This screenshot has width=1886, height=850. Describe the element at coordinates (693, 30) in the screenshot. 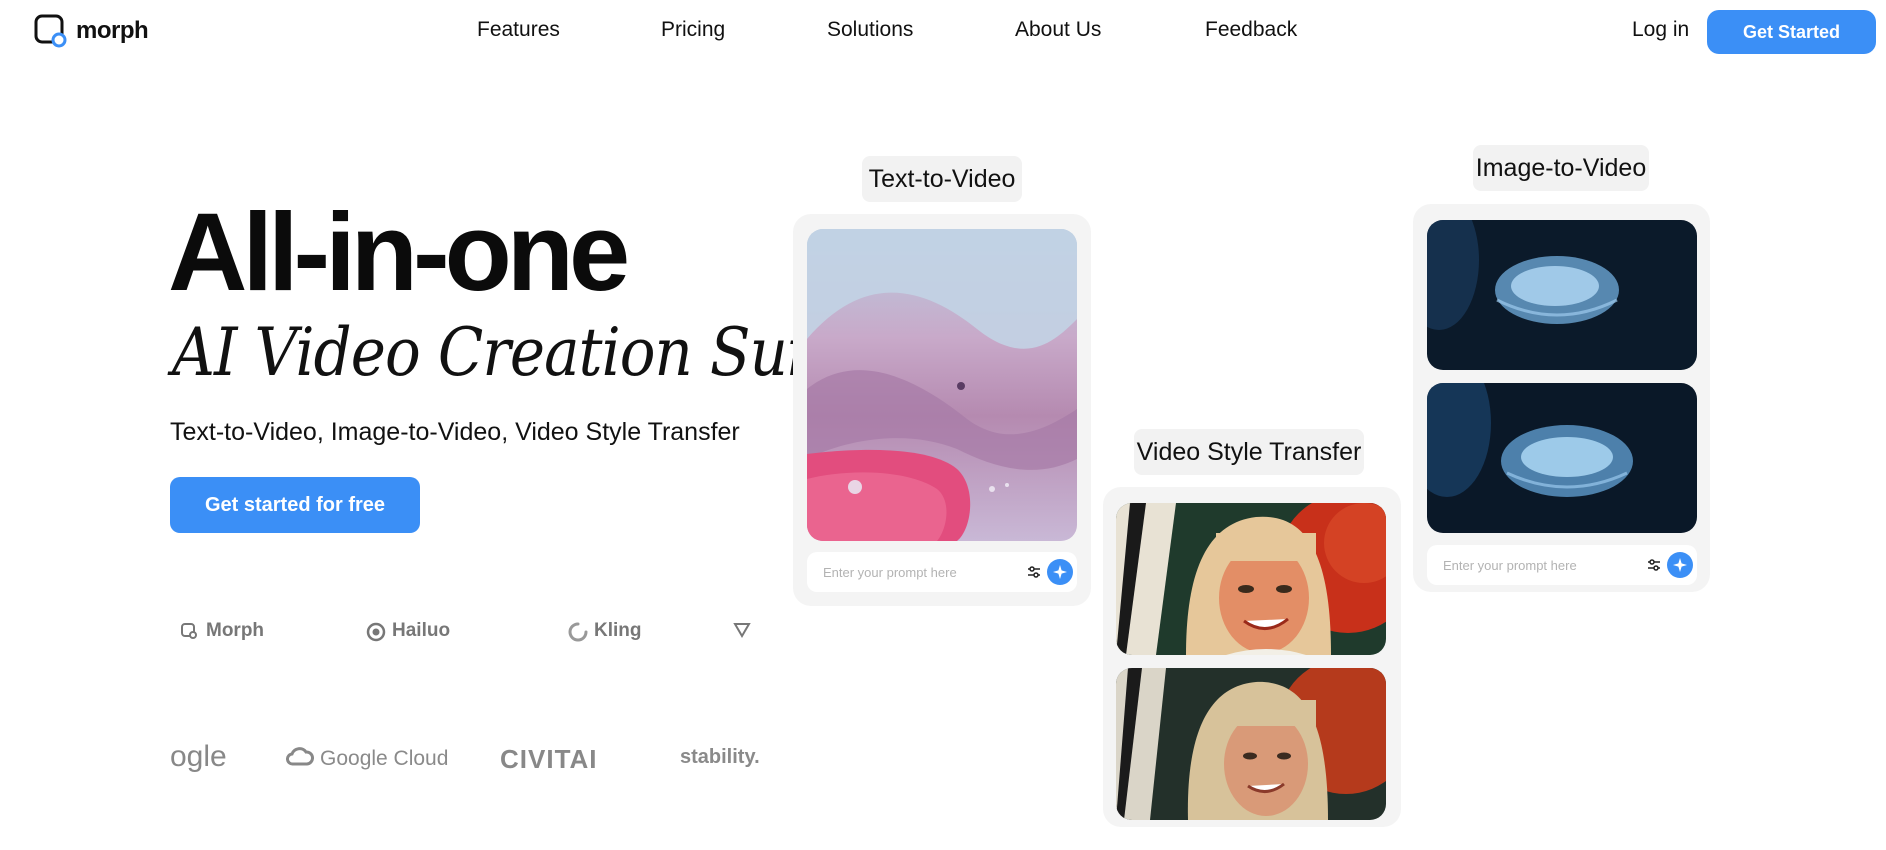

I see `nav-pricing: Pricing` at that location.